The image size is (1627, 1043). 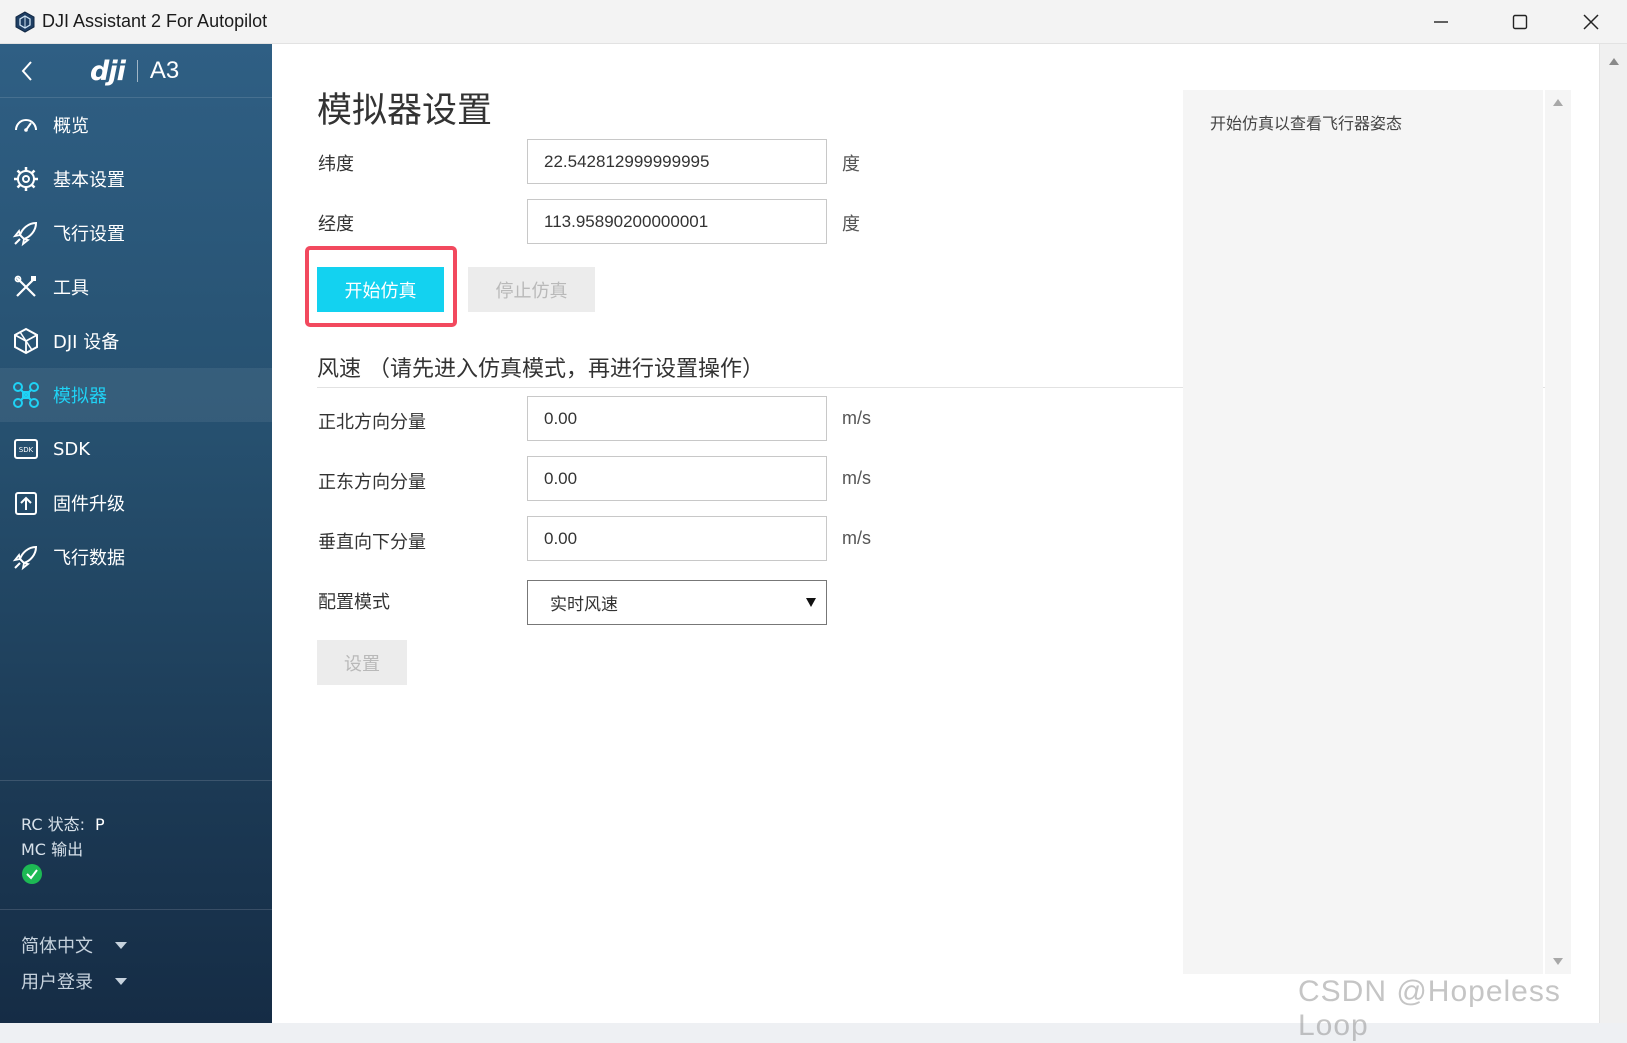 I want to click on sidebar-item-tools: 工具, so click(x=136, y=287).